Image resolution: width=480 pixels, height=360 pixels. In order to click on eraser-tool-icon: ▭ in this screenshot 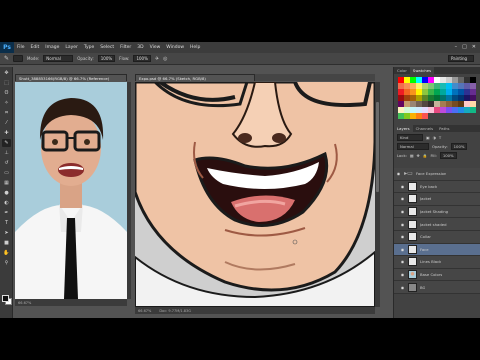, I will do `click(6, 173)`.